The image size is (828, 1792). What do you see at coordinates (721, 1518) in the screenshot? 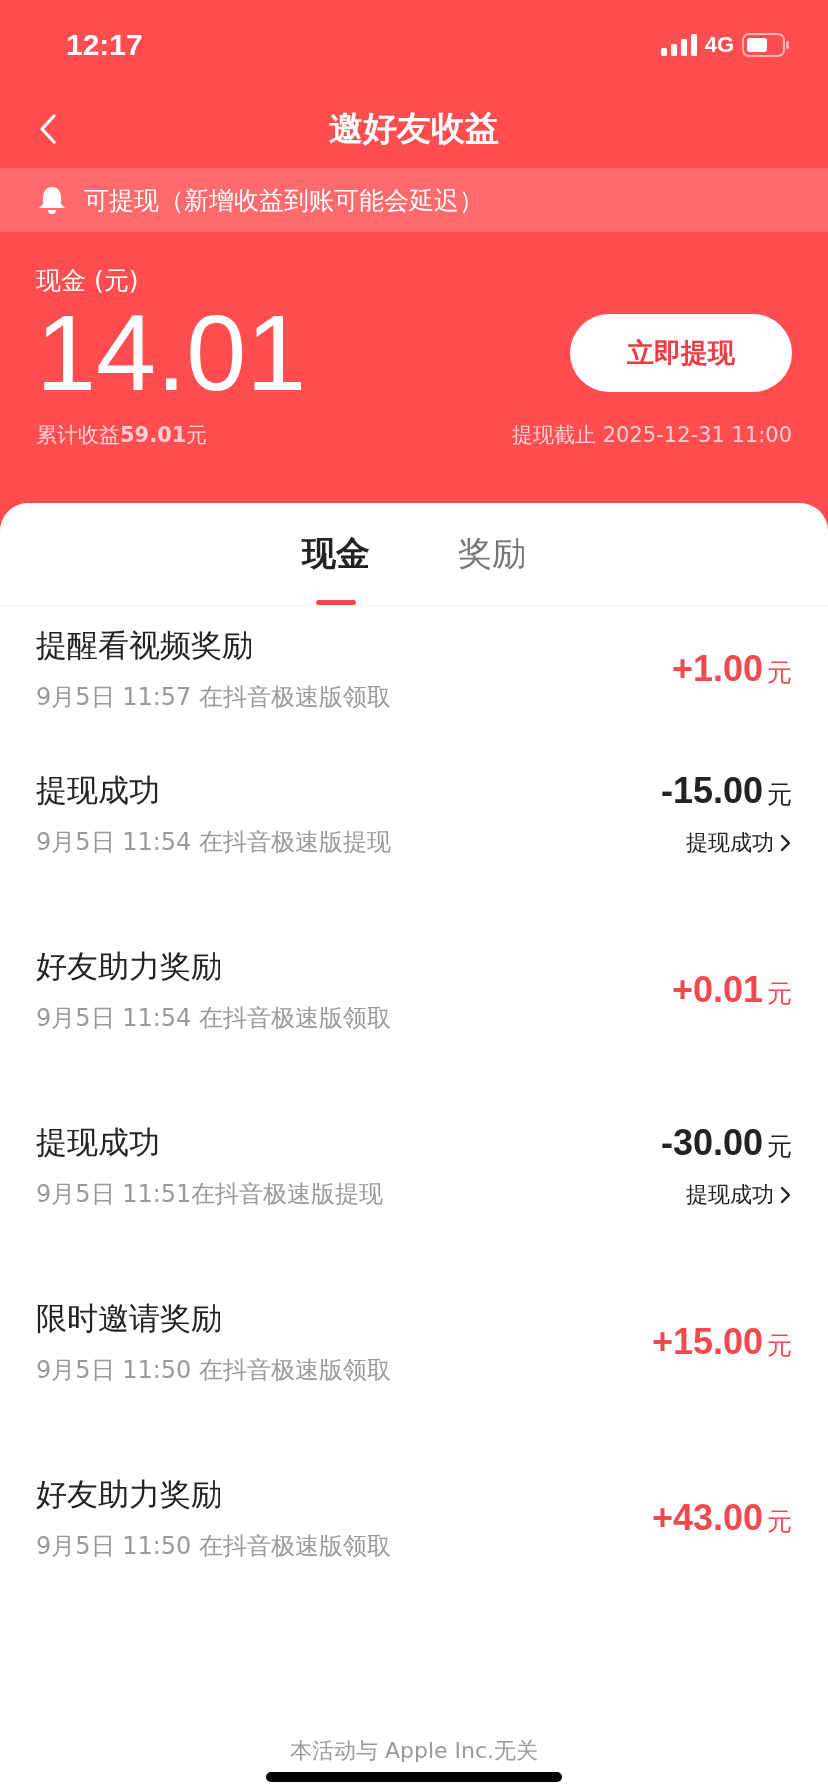
I see `record-amount: +43.00 元` at bounding box center [721, 1518].